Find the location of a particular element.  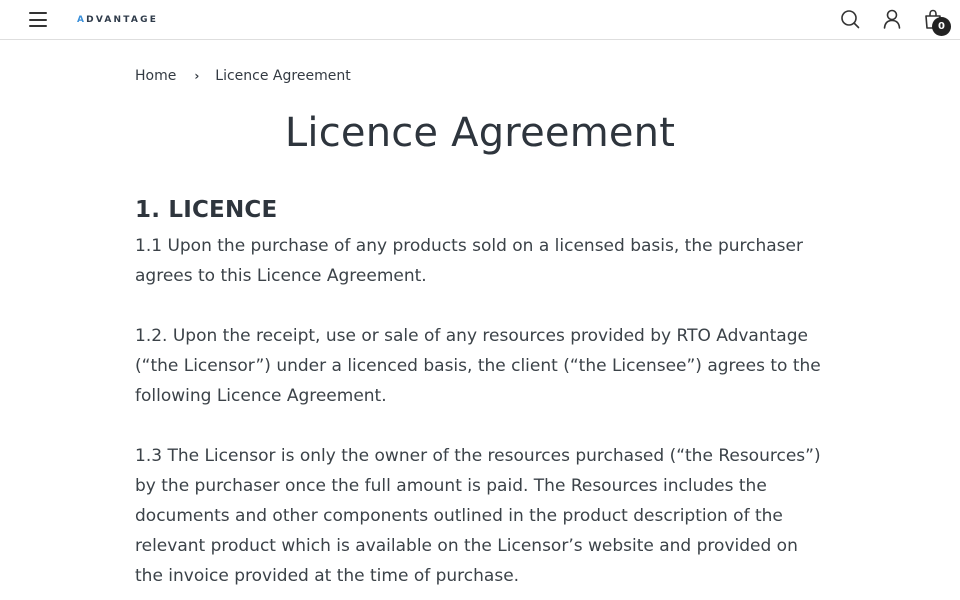

breadcrumb-home-link: Home is located at coordinates (155, 76).